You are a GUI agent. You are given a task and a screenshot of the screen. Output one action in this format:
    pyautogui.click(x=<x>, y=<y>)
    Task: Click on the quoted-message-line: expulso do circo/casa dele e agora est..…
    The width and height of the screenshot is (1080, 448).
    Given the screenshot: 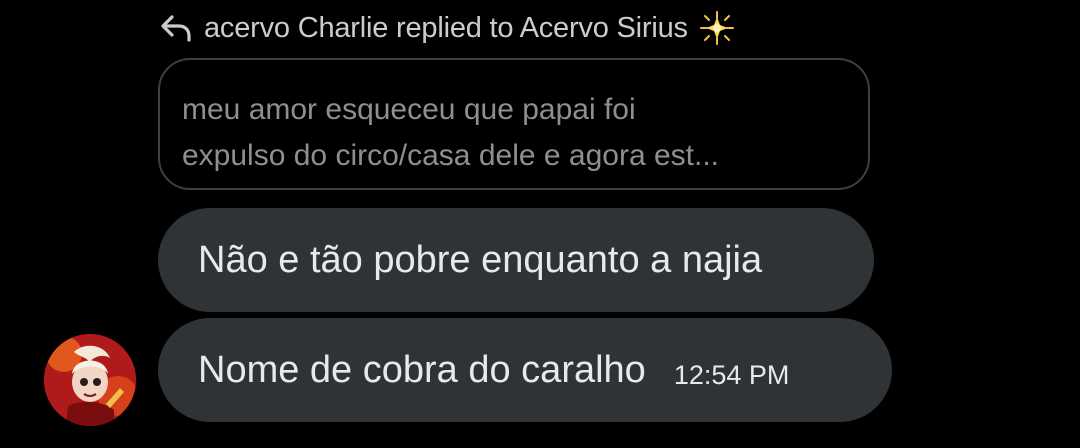 What is the action you would take?
    pyautogui.click(x=450, y=155)
    